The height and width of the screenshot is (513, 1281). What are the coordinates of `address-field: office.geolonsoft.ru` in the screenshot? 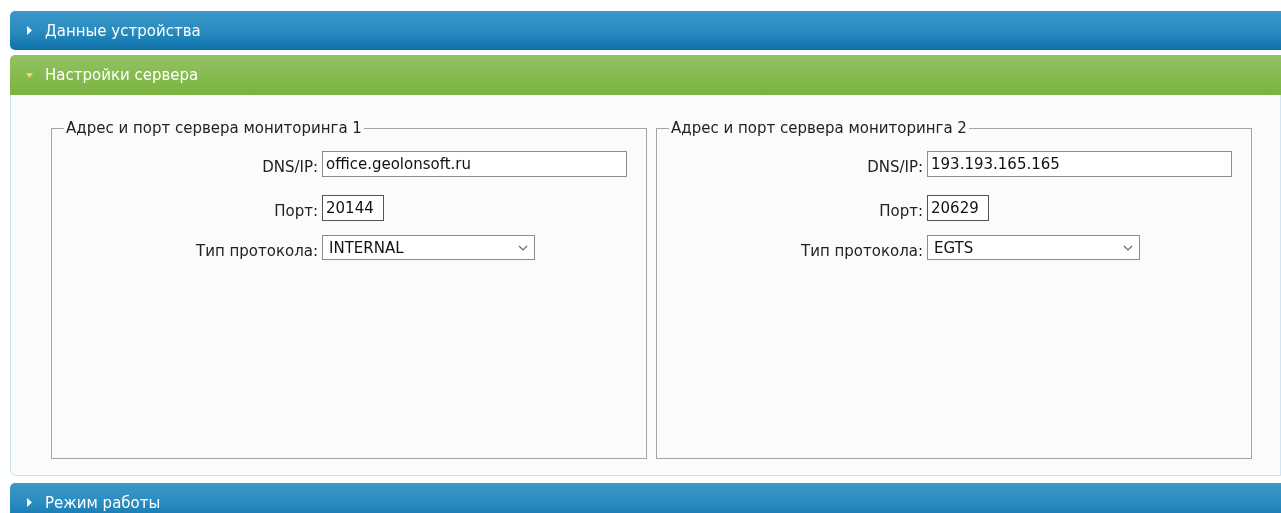 It's located at (474, 164).